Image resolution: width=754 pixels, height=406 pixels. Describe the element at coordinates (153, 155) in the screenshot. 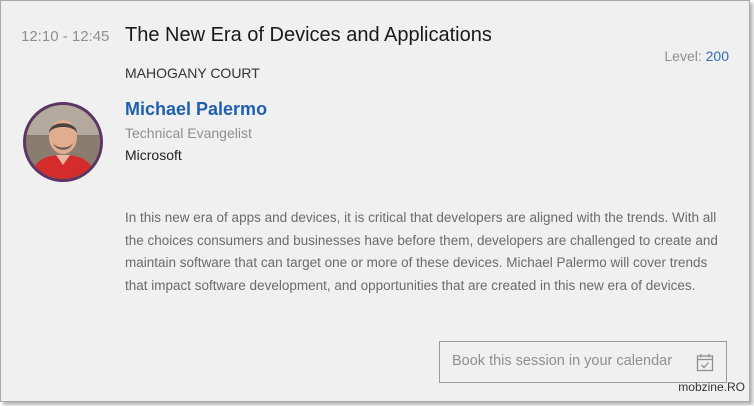

I see `speaker-company: Microsoft` at that location.